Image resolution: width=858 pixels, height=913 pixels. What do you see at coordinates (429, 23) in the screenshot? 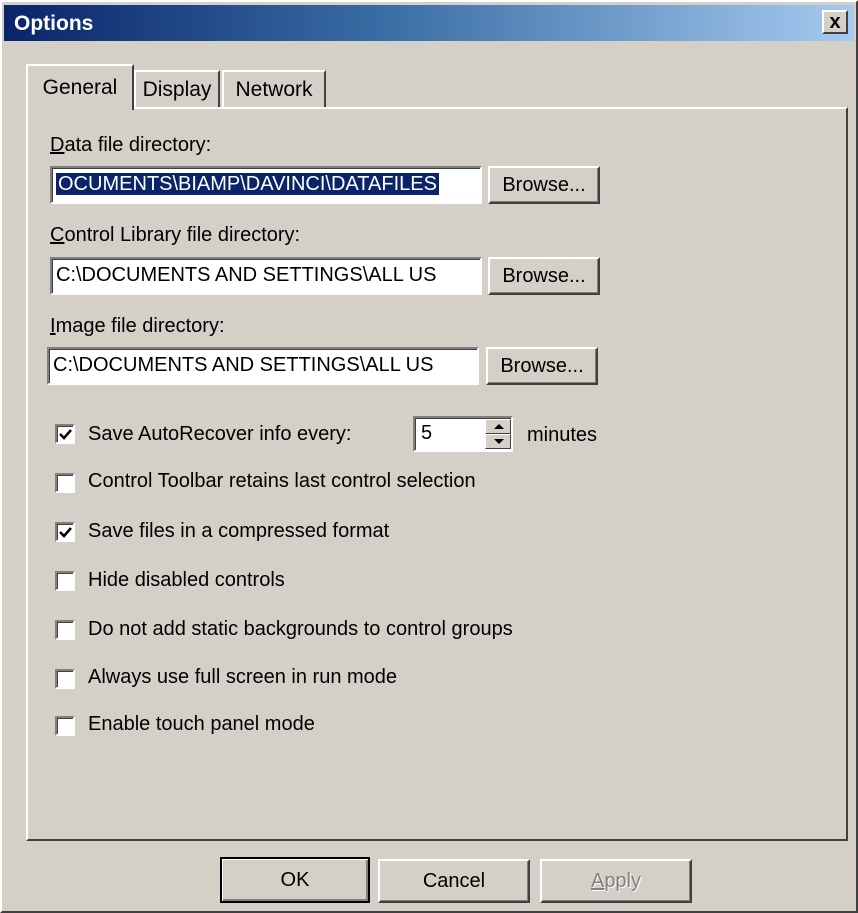
I see `title-bar: Options x` at bounding box center [429, 23].